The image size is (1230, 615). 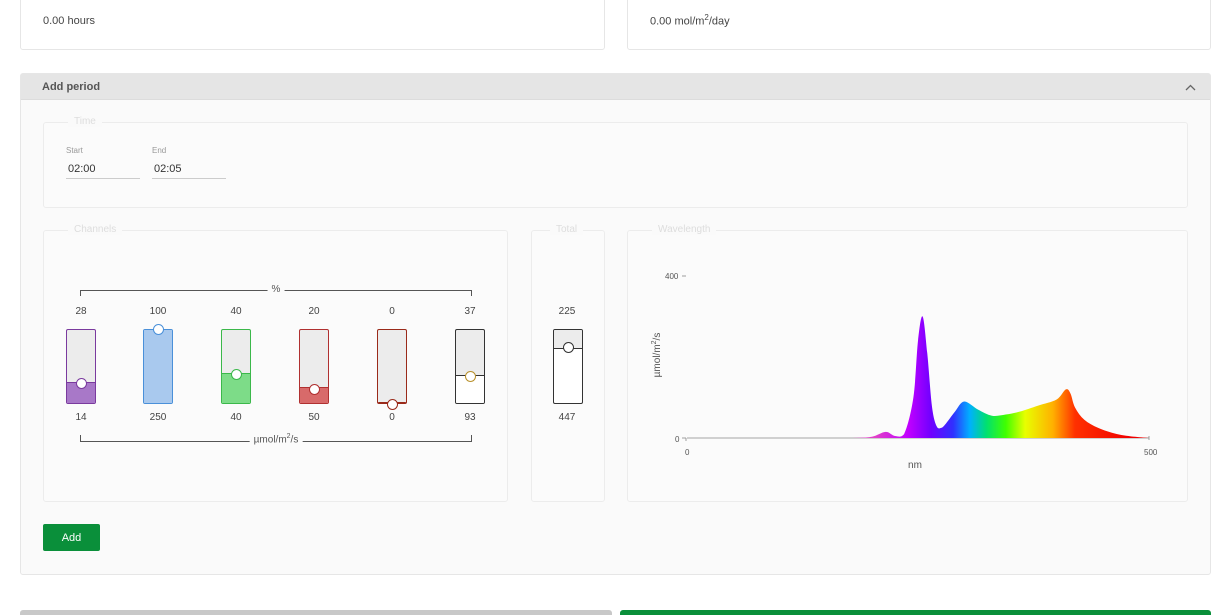 What do you see at coordinates (687, 452) in the screenshot?
I see `x-tick-left: 0` at bounding box center [687, 452].